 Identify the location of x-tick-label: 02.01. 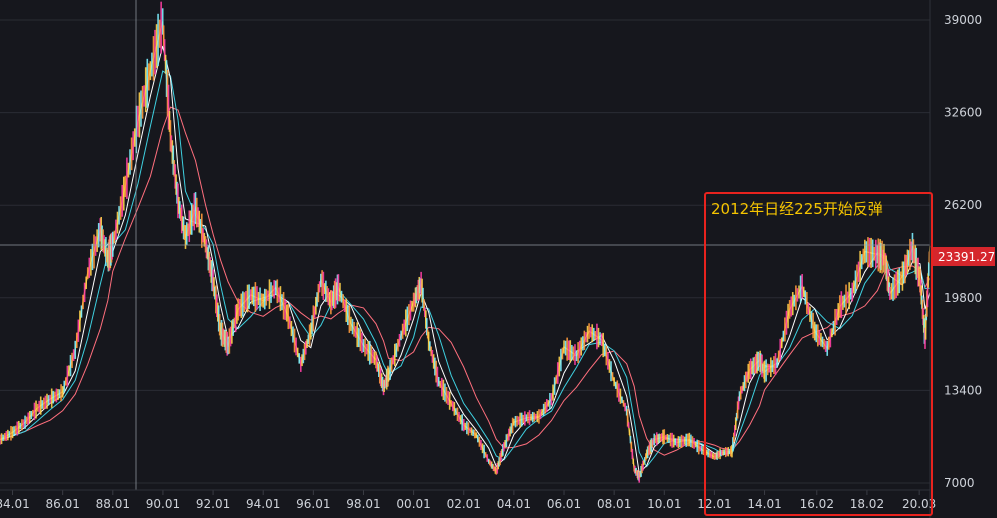
(464, 504).